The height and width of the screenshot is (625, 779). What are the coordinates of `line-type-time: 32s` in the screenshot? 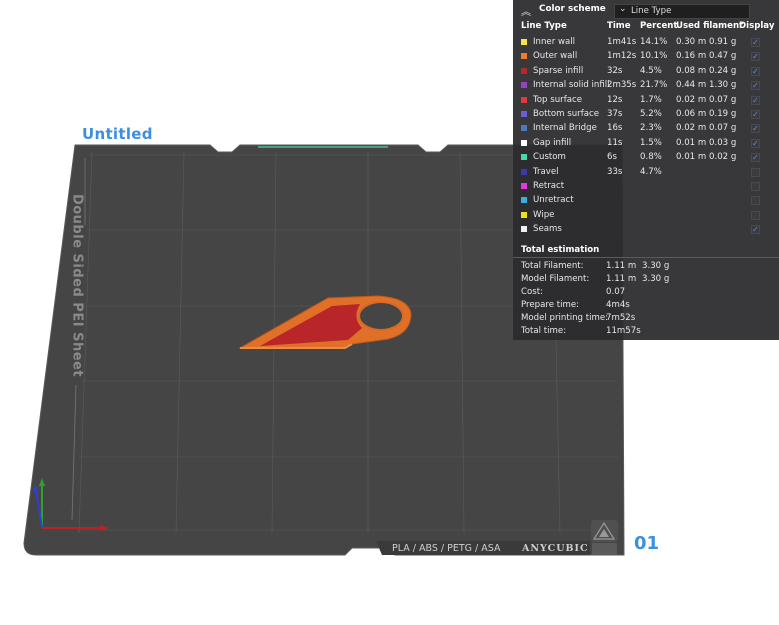 It's located at (615, 70).